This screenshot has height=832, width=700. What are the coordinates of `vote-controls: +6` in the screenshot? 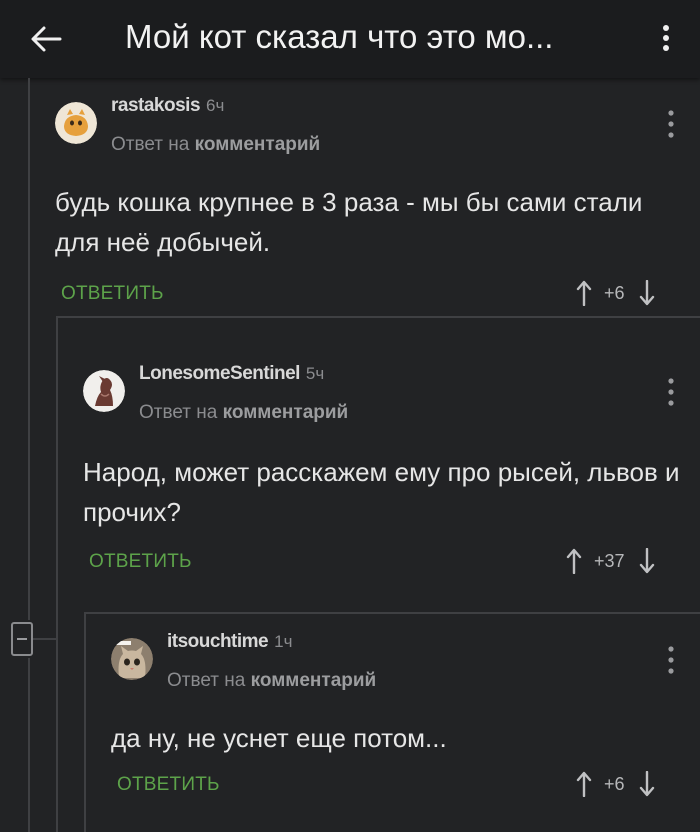 It's located at (615, 784).